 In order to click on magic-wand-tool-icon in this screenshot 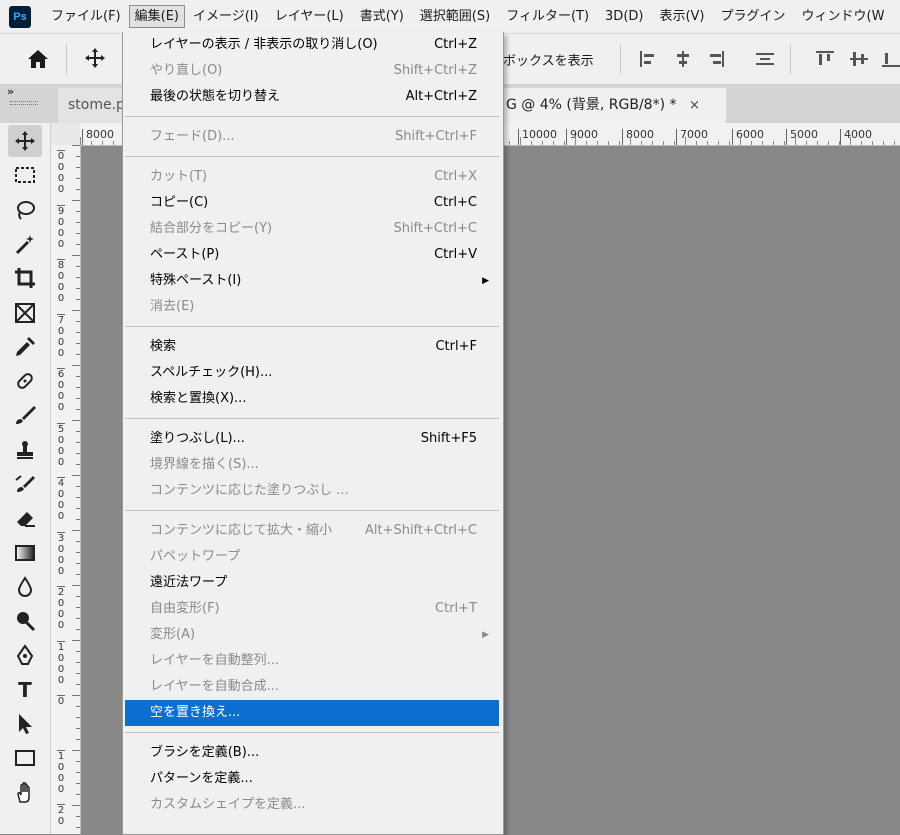, I will do `click(25, 244)`.